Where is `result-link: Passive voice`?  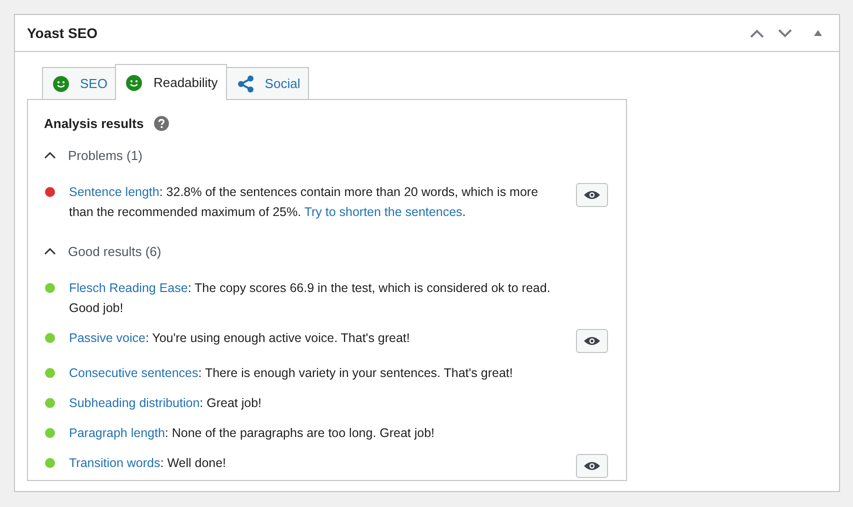 result-link: Passive voice is located at coordinates (107, 338).